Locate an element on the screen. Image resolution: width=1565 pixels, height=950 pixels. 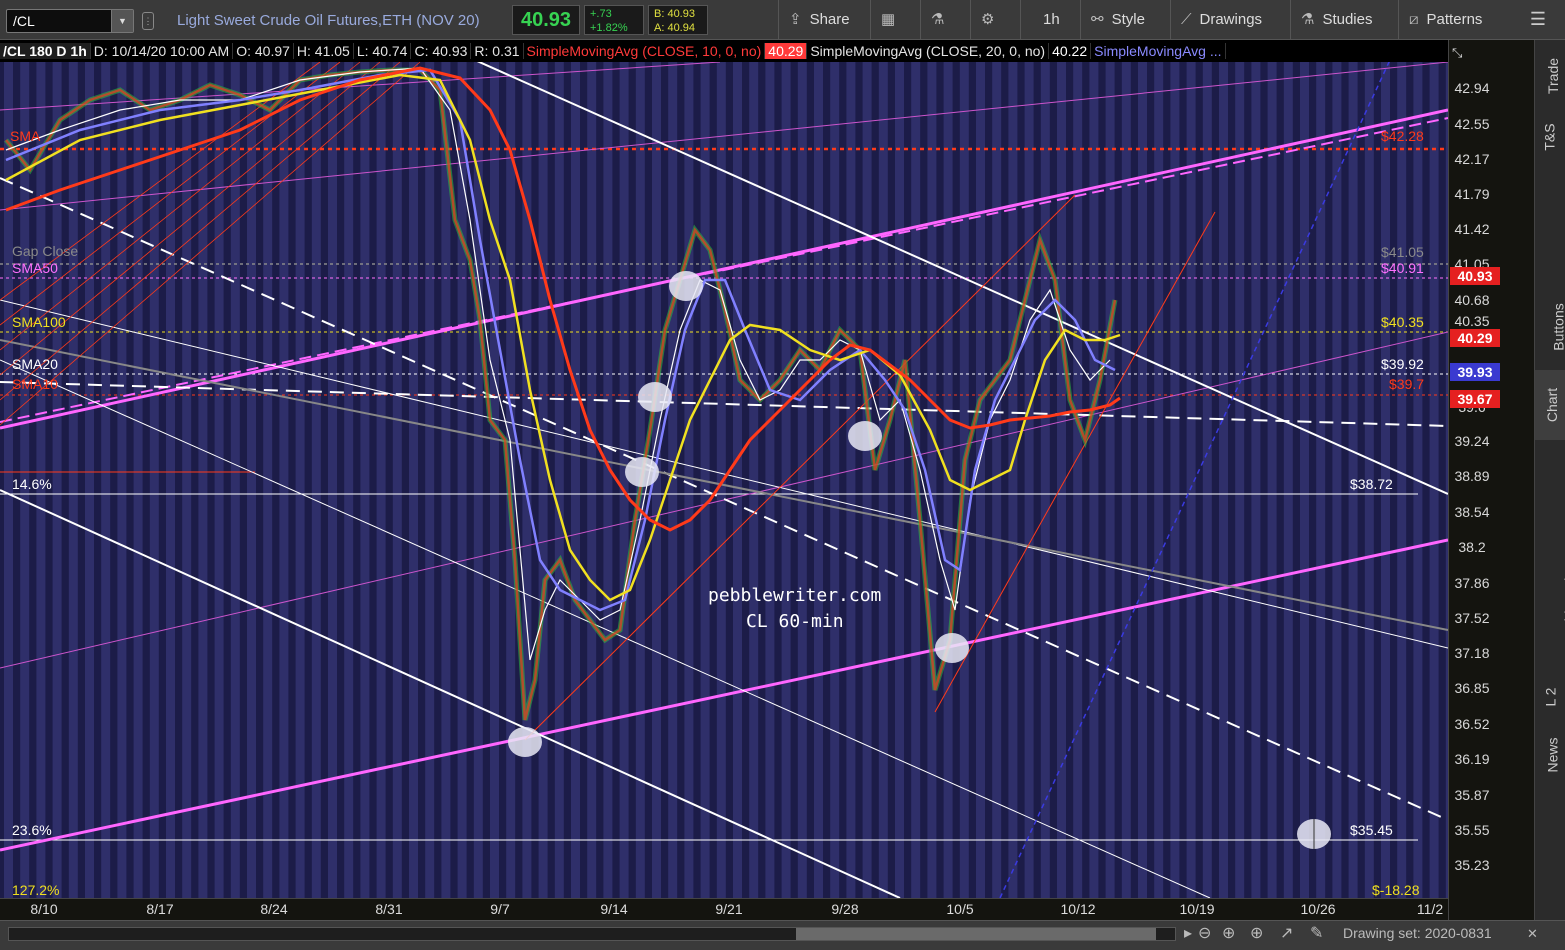
level-39-92: $39.92 is located at coordinates (1402, 364).